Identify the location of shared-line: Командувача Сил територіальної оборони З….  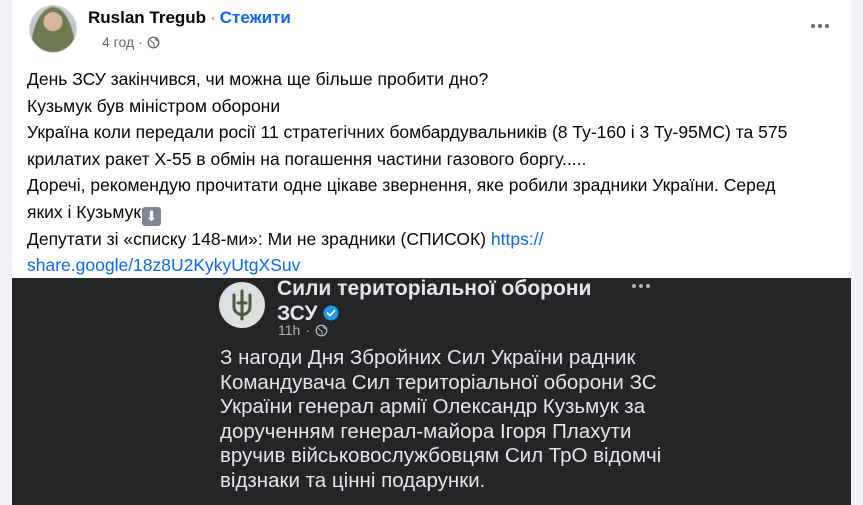
(438, 382).